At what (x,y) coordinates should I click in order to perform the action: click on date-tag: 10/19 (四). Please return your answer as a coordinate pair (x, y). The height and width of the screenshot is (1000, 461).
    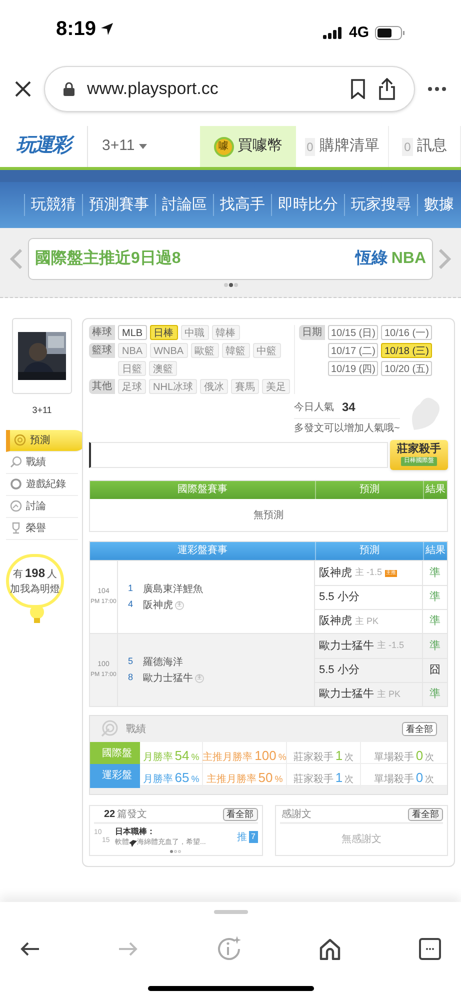
    Looking at the image, I should click on (353, 368).